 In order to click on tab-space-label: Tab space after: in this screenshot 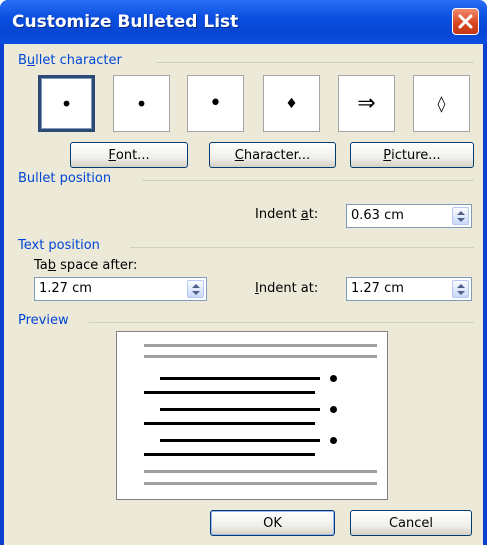, I will do `click(86, 265)`.